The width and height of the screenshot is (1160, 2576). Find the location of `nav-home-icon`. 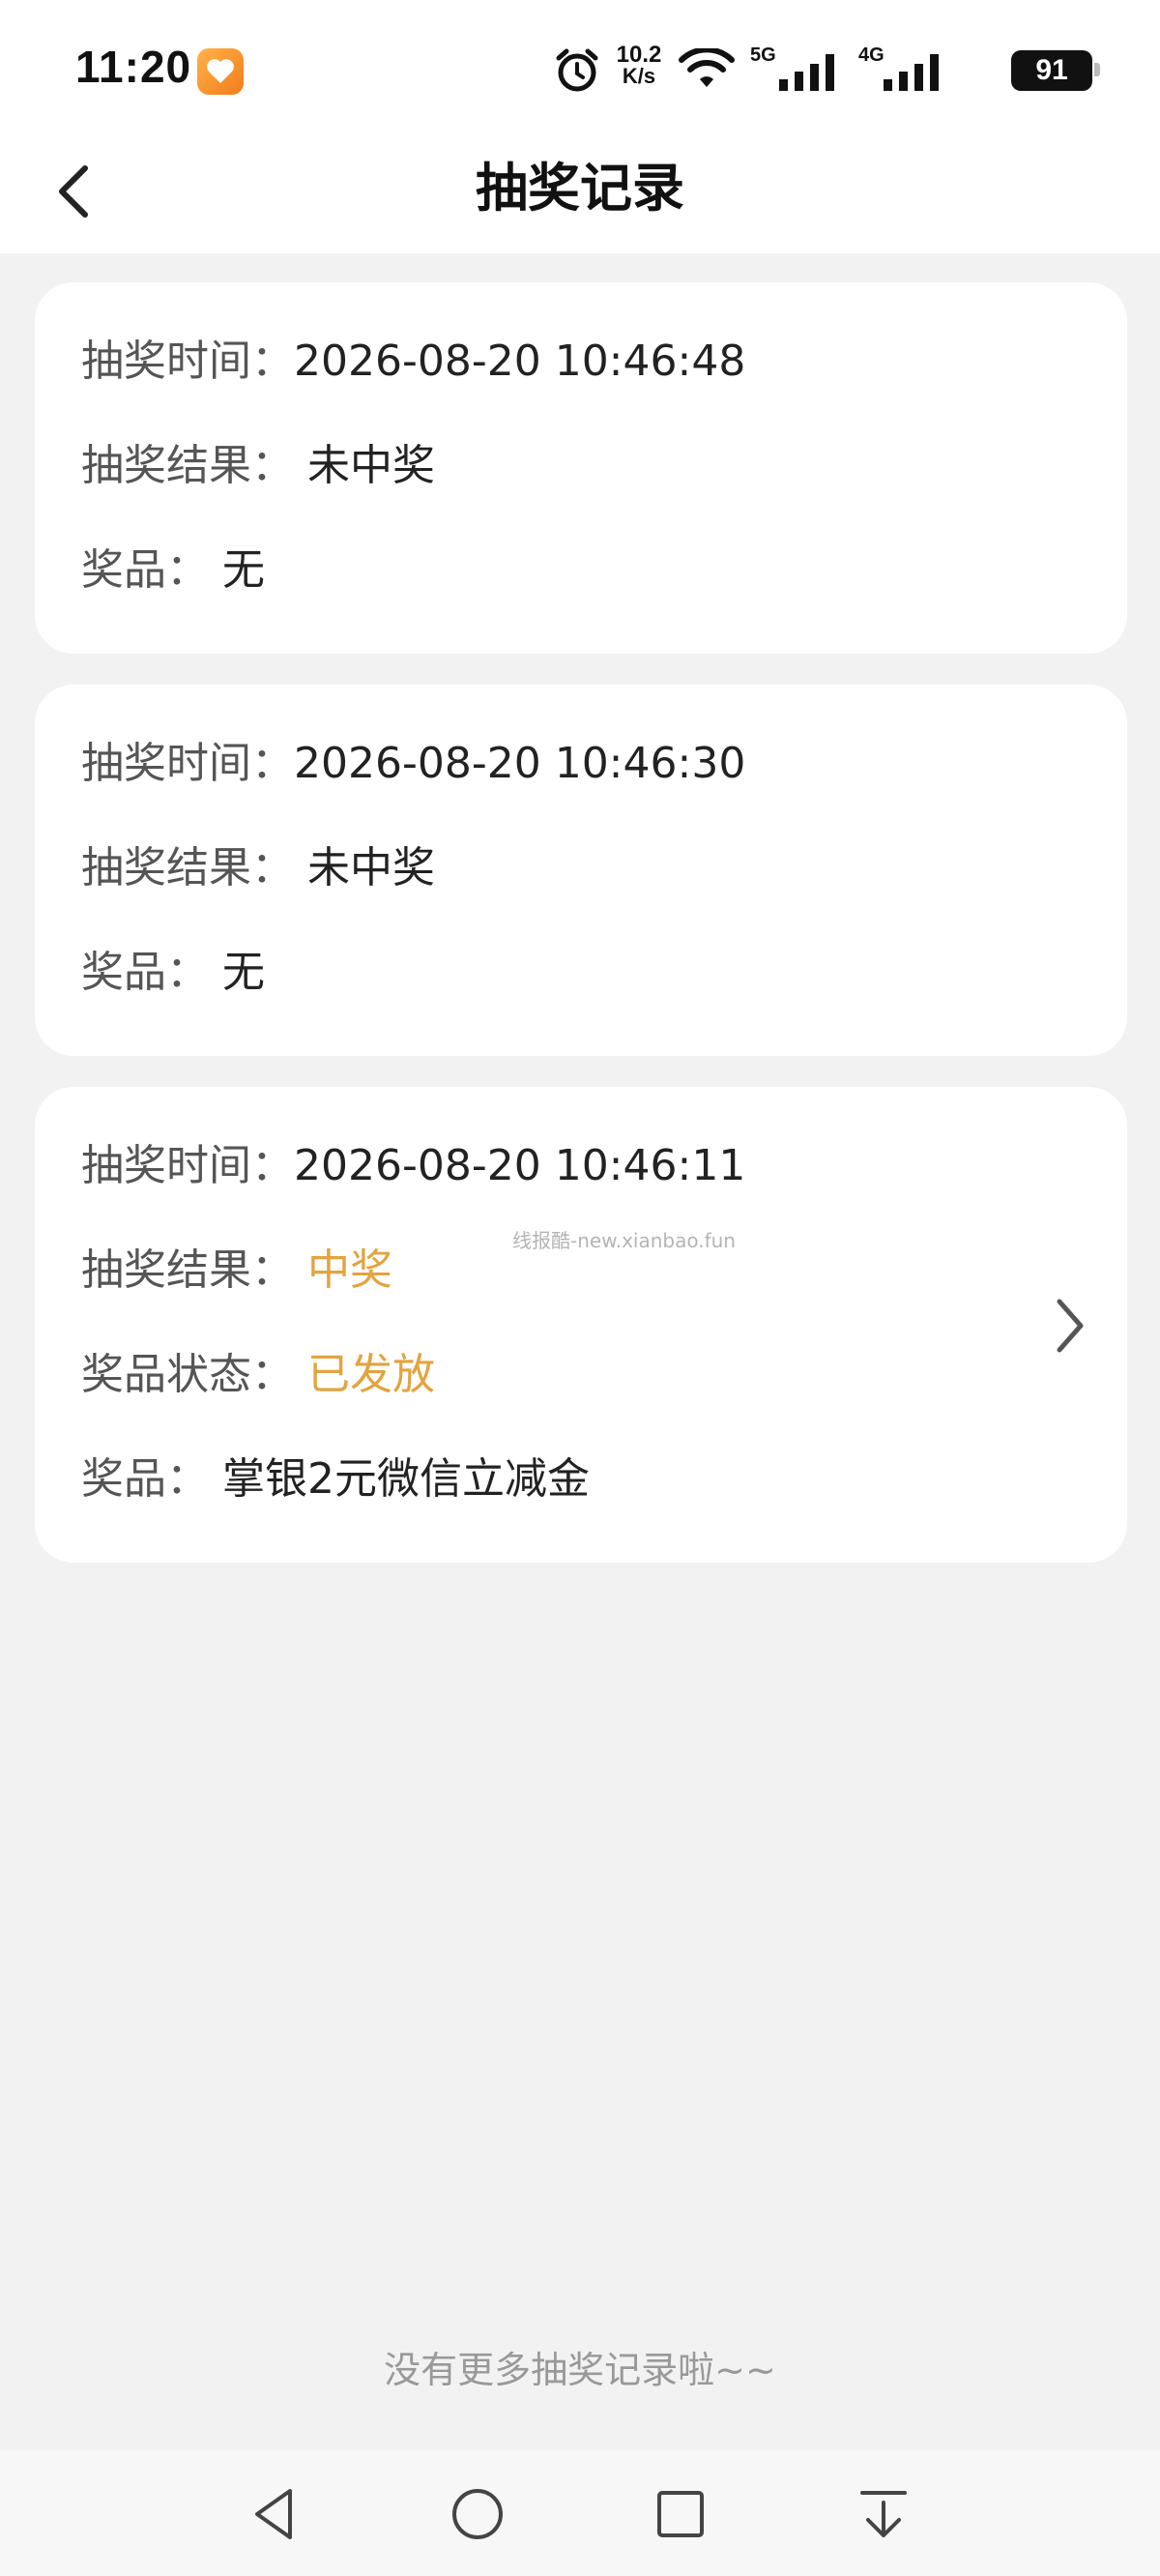

nav-home-icon is located at coordinates (478, 2514).